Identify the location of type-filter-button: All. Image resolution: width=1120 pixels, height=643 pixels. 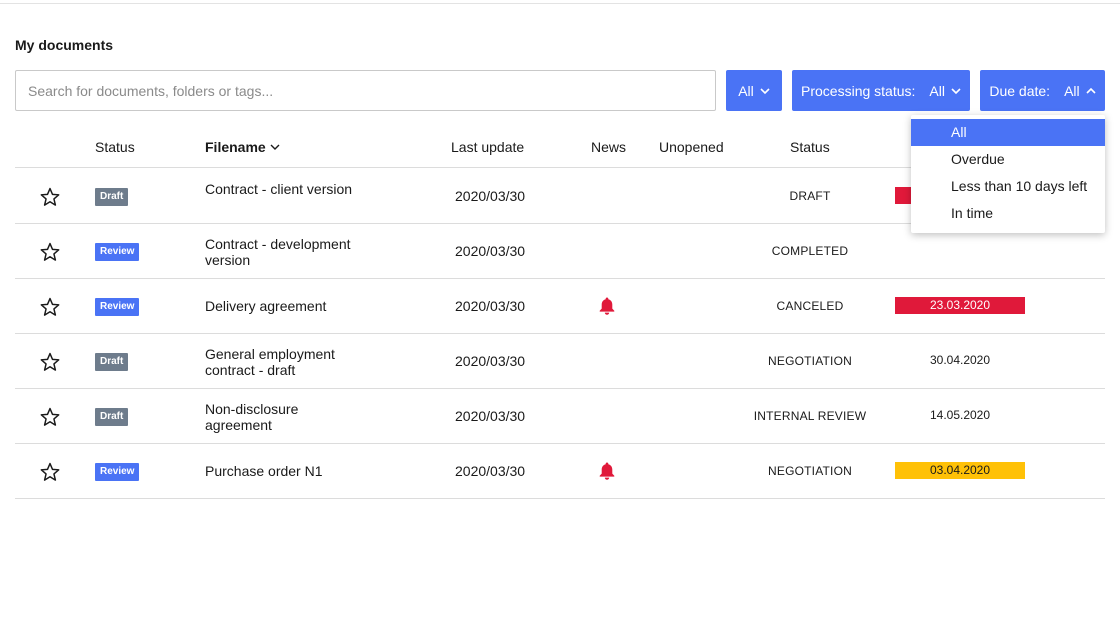
(754, 90).